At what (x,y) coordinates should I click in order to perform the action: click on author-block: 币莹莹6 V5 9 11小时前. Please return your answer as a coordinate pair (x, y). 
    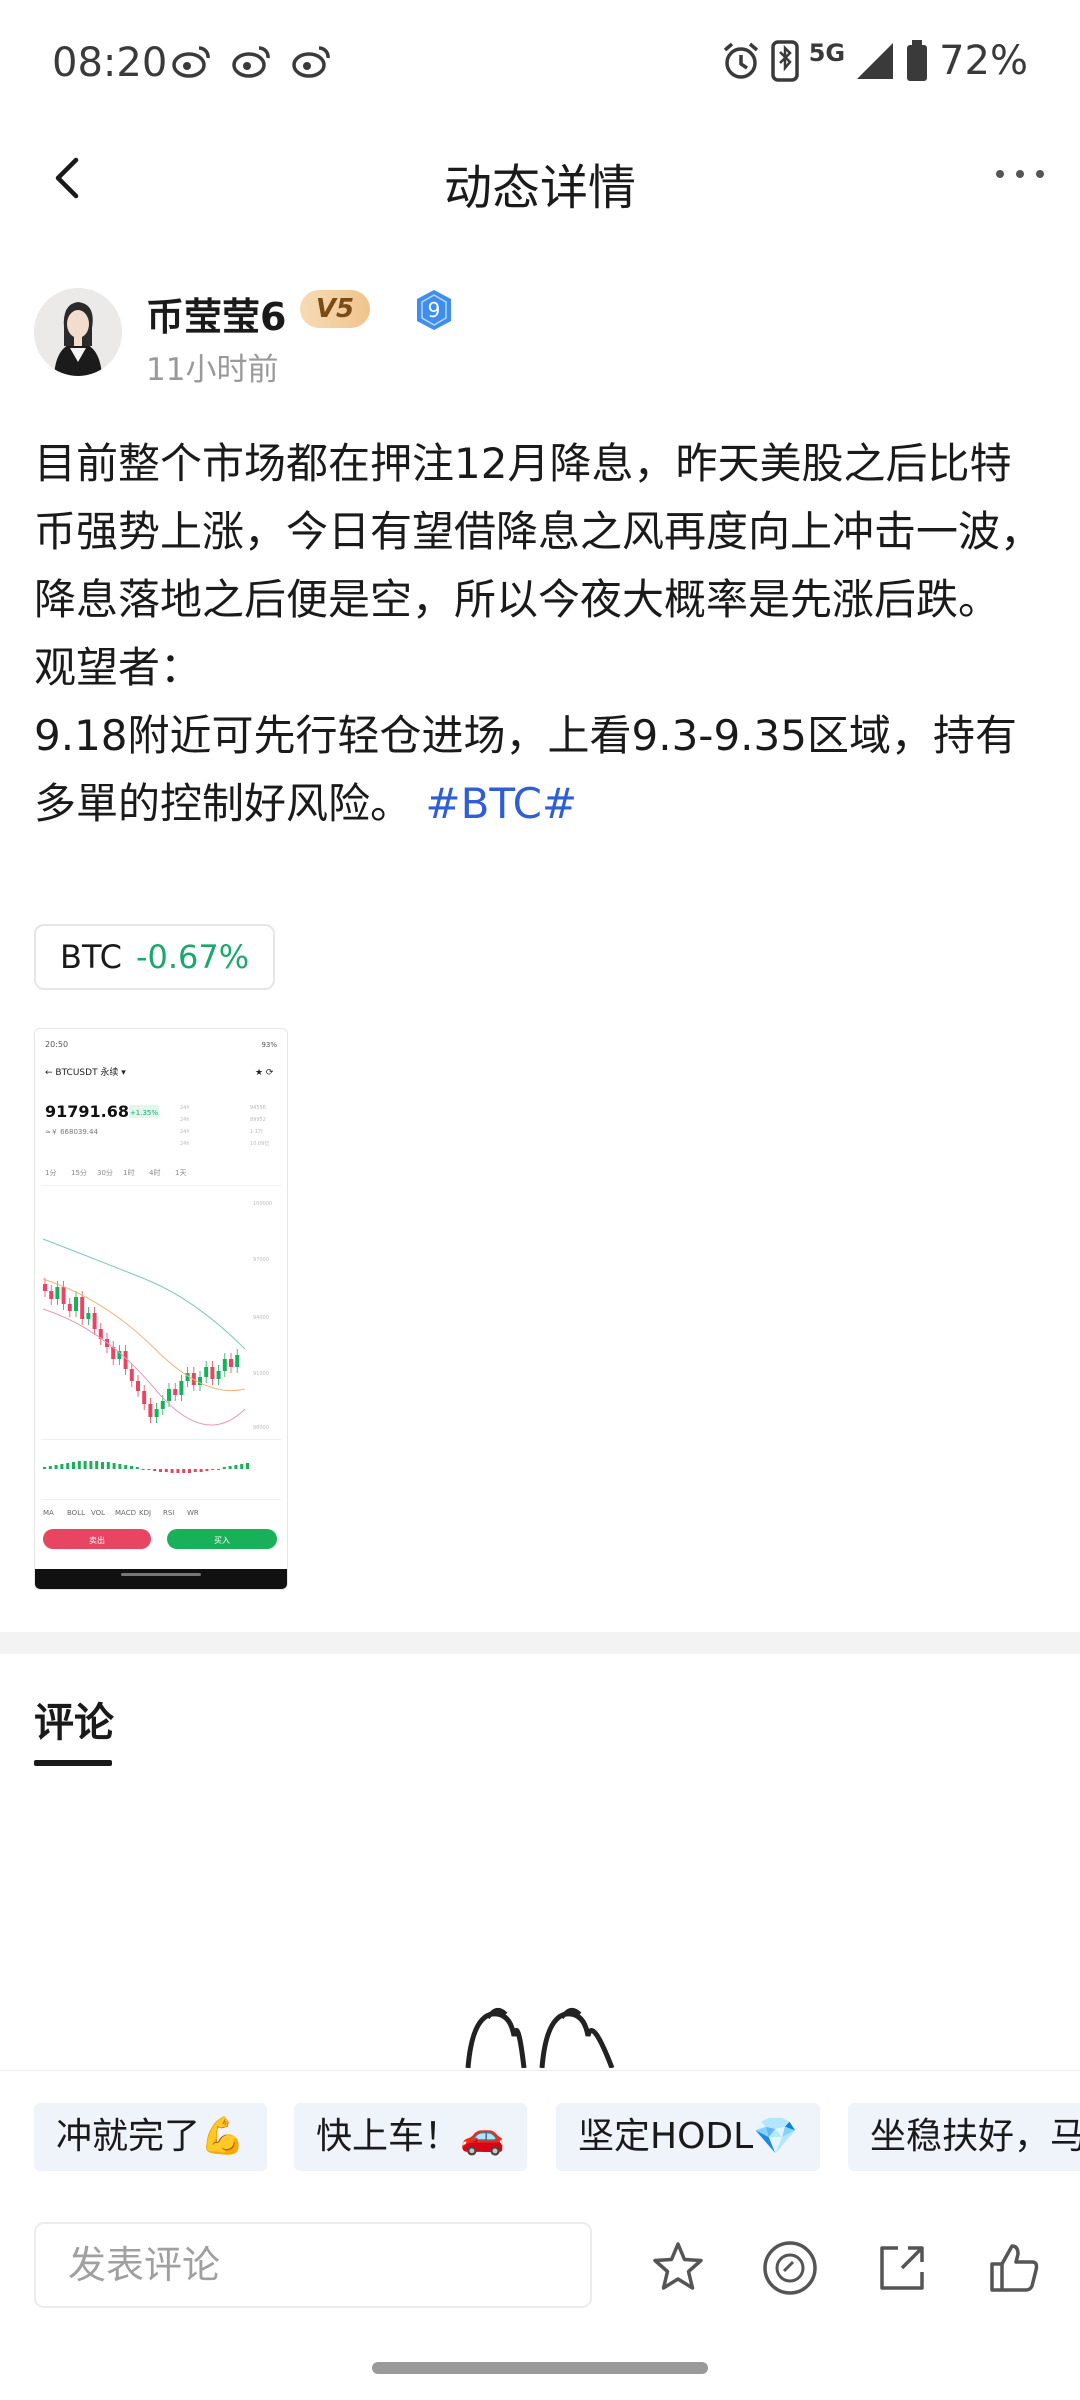
    Looking at the image, I should click on (534, 336).